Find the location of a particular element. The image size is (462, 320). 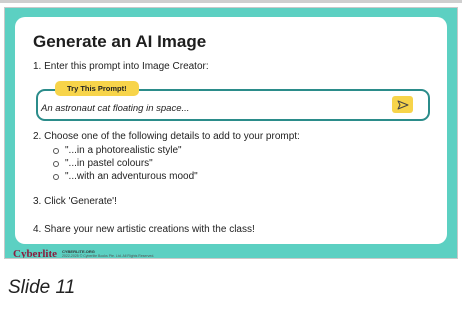

step-3-text: 3. Click 'Generate'! is located at coordinates (75, 201).